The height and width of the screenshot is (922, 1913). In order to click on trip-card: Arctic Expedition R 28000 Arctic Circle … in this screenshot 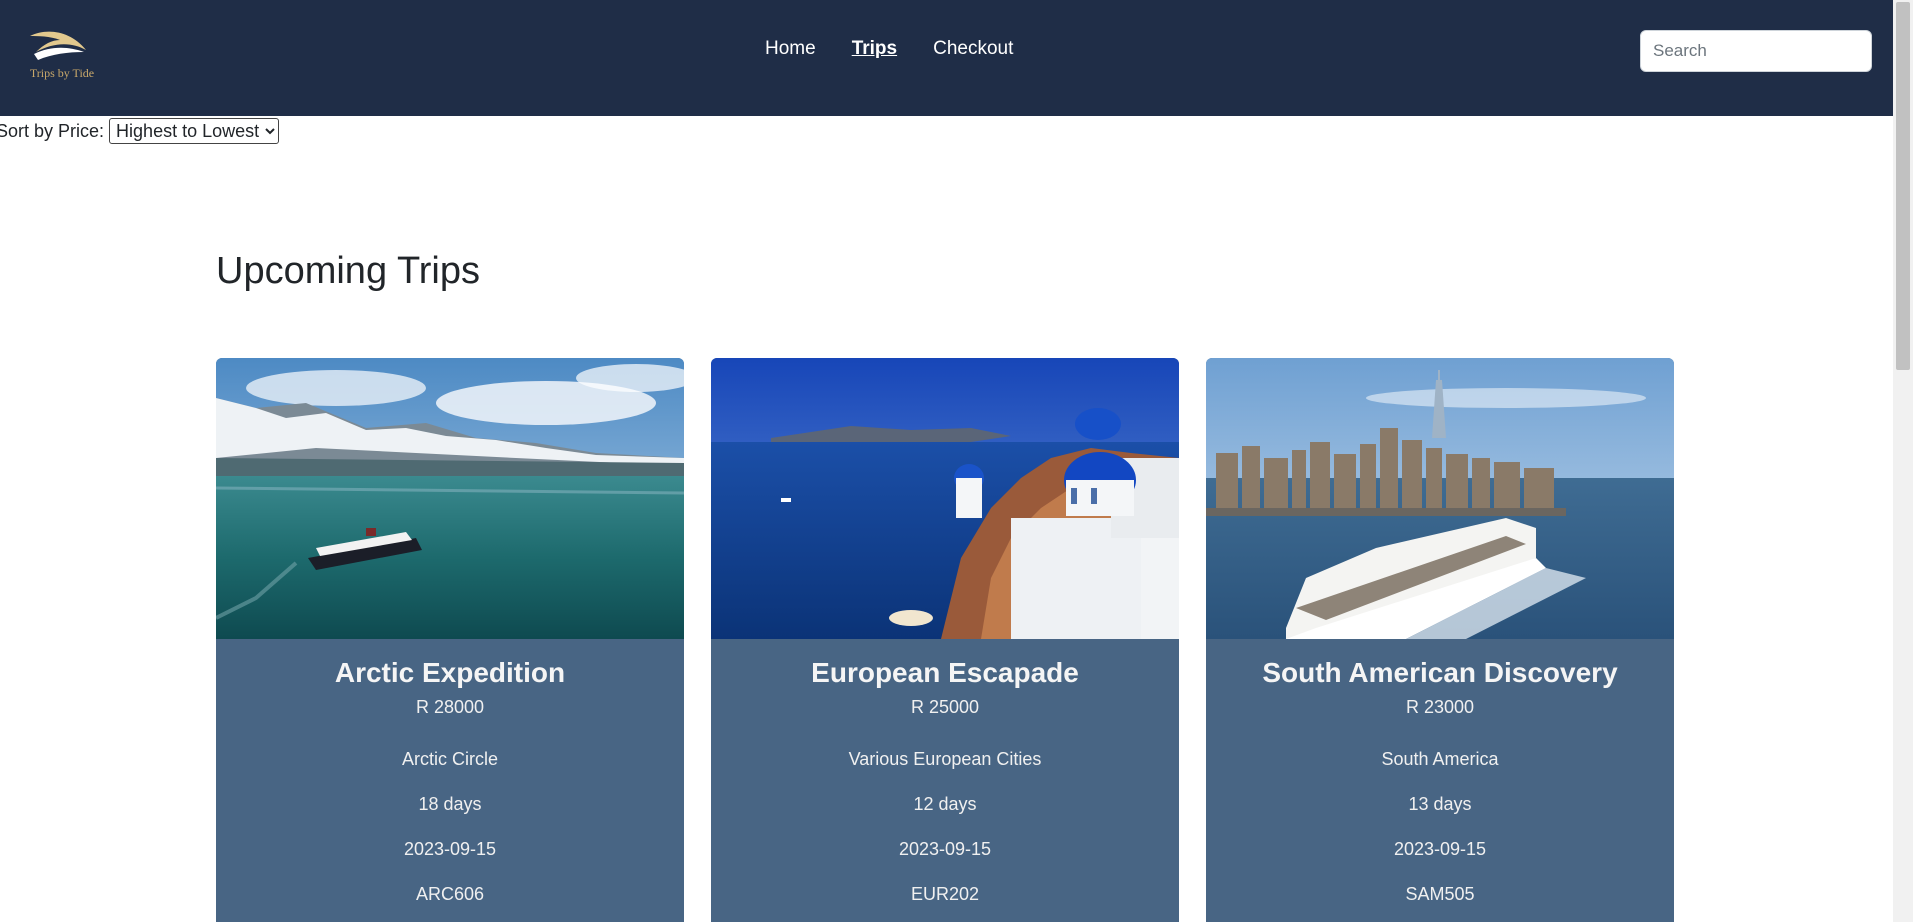, I will do `click(450, 640)`.